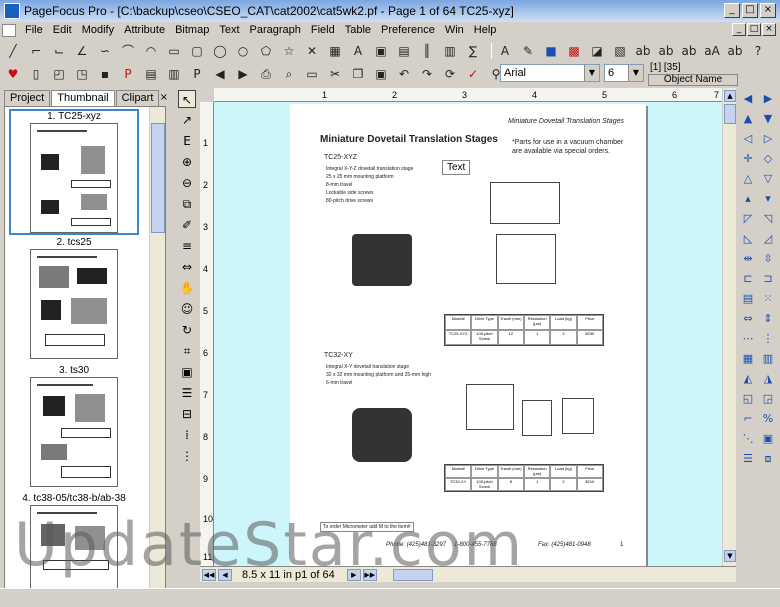  I want to click on line-weight-icon: ≡, so click(187, 246).